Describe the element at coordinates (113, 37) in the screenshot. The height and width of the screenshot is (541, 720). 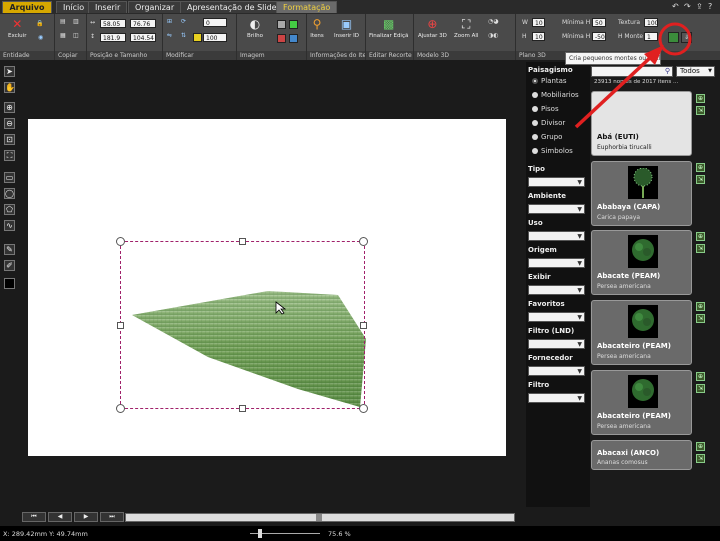
I see `y-input: 181.9` at that location.